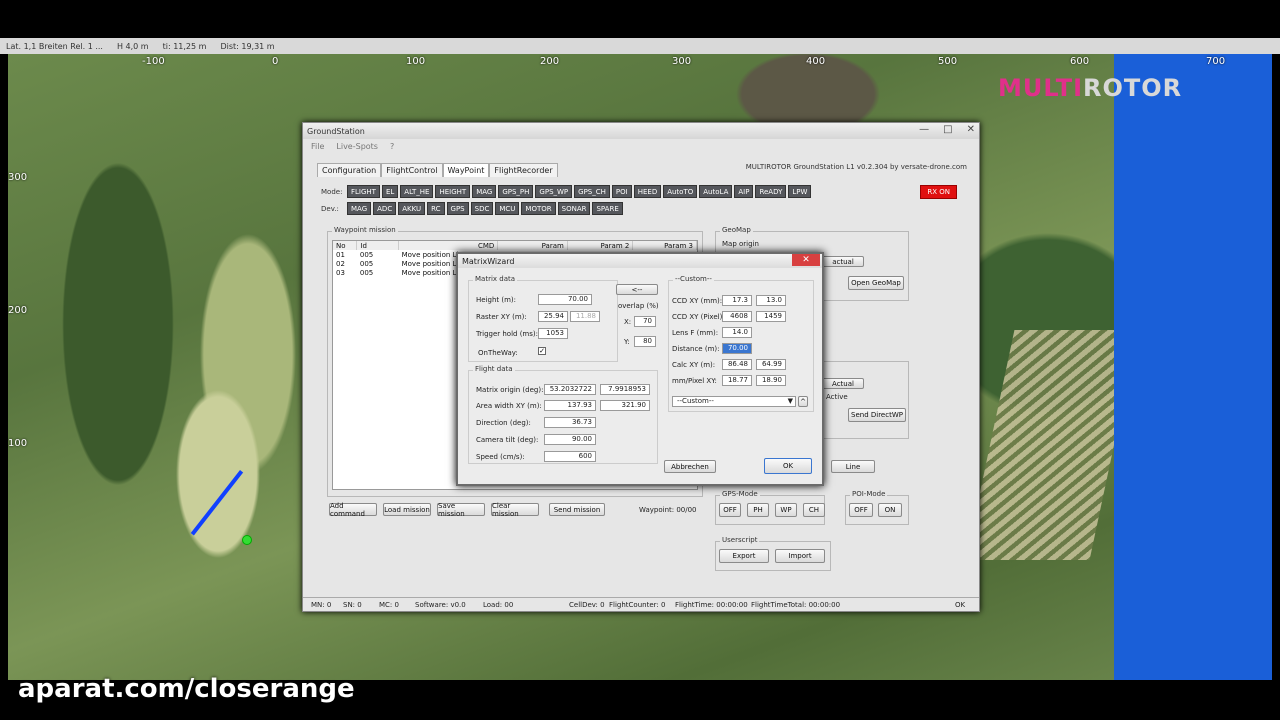 The width and height of the screenshot is (1280, 720). I want to click on origin-lat-input: 53.2032722, so click(570, 389).